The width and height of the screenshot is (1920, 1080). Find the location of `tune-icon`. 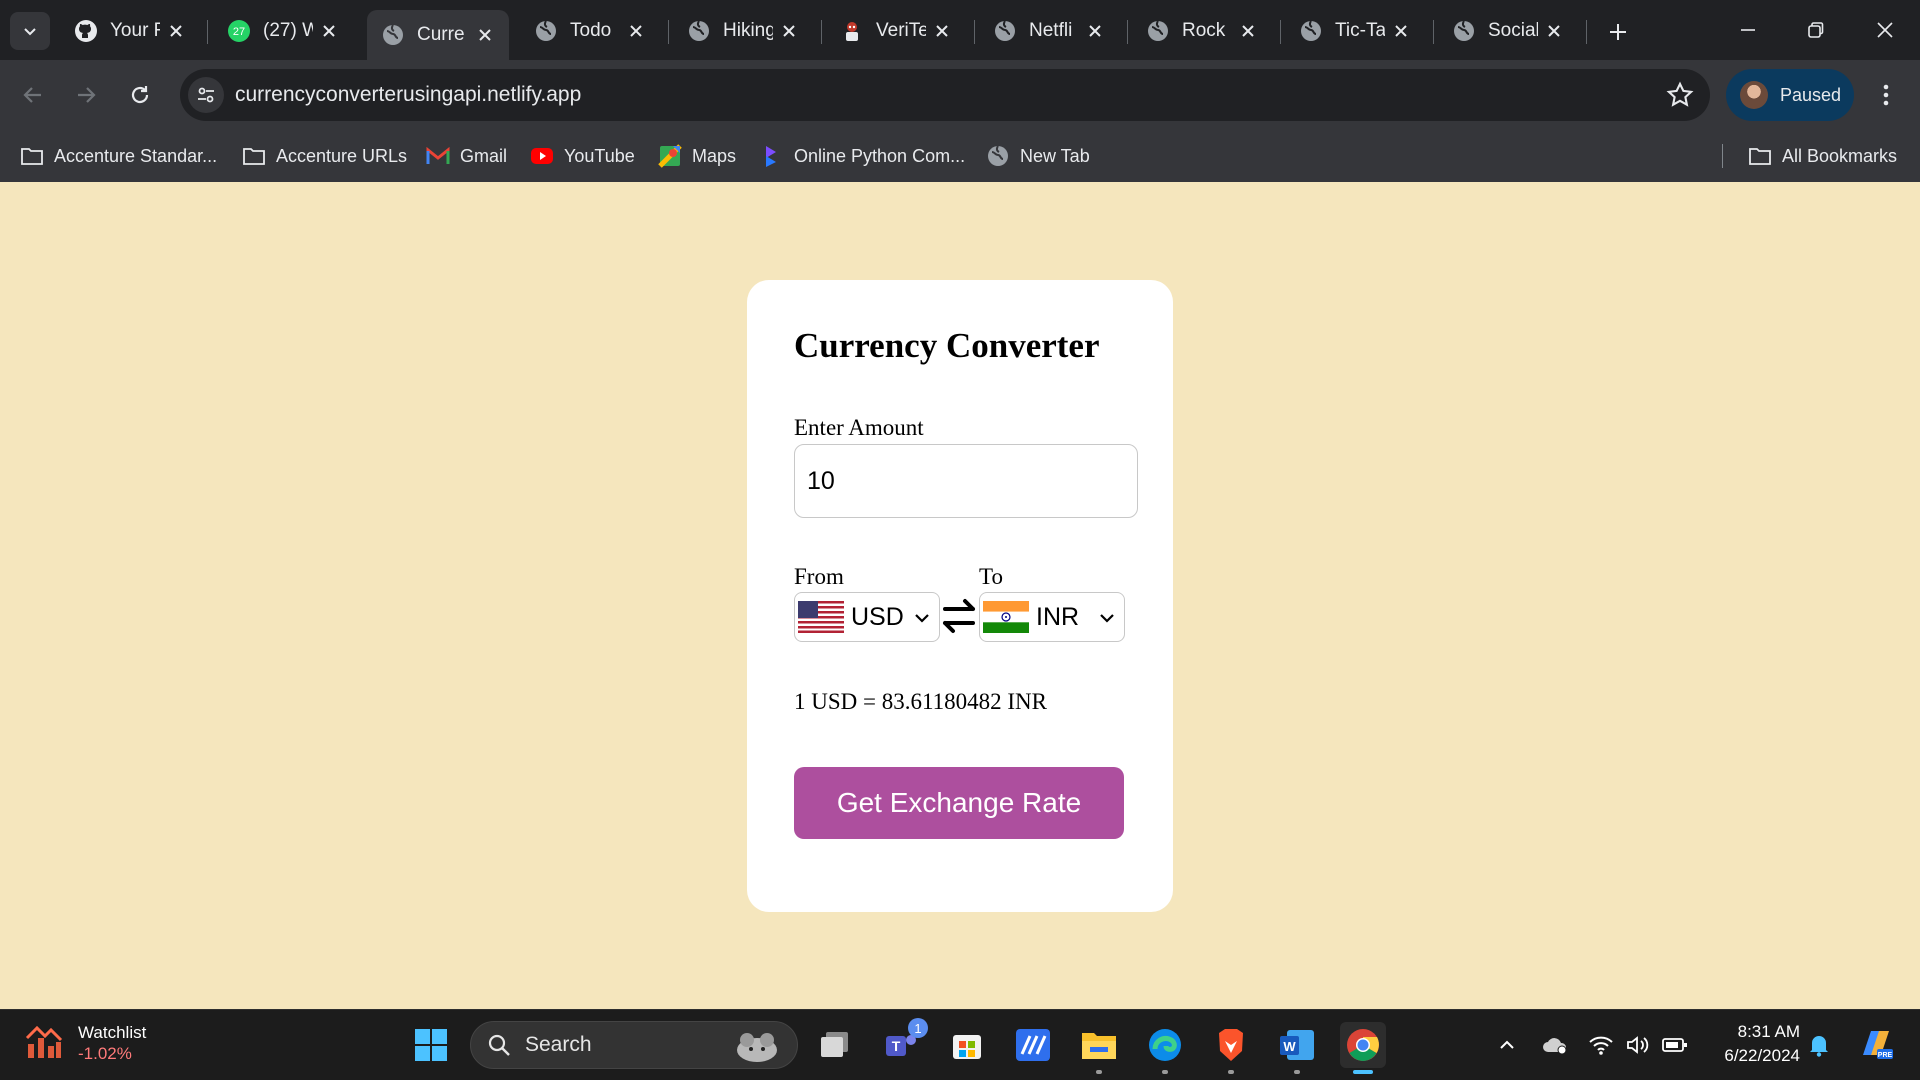

tune-icon is located at coordinates (206, 95).